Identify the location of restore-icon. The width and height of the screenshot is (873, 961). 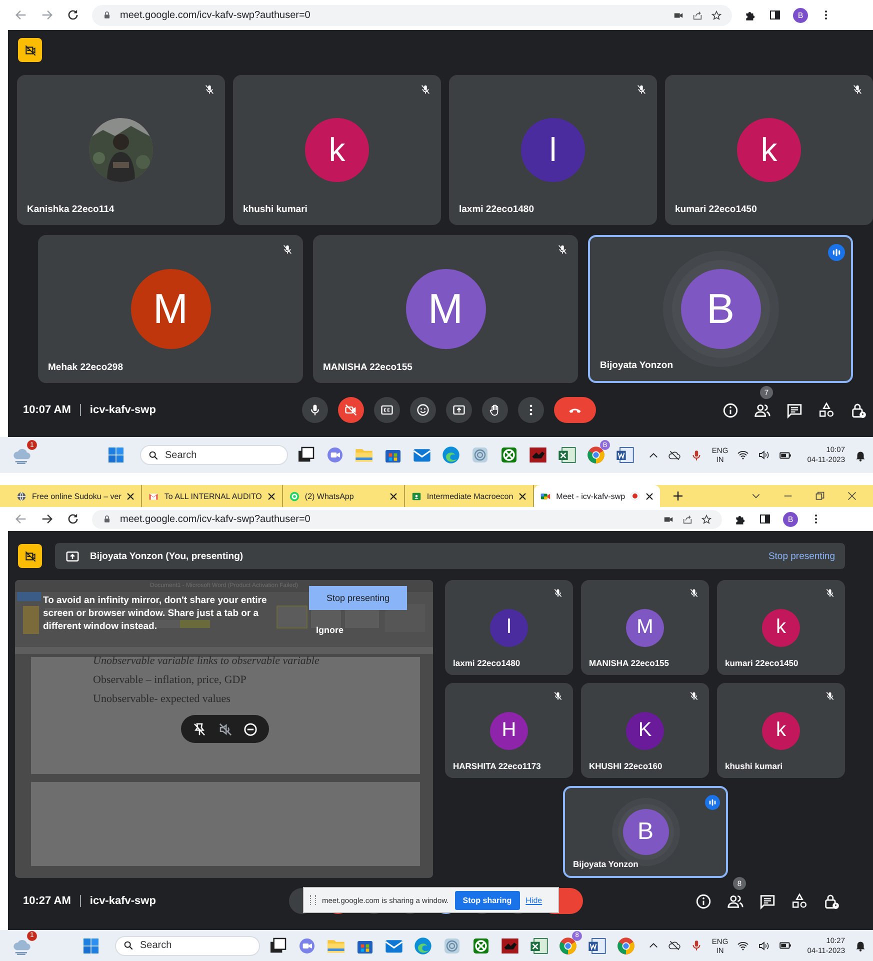
(820, 496).